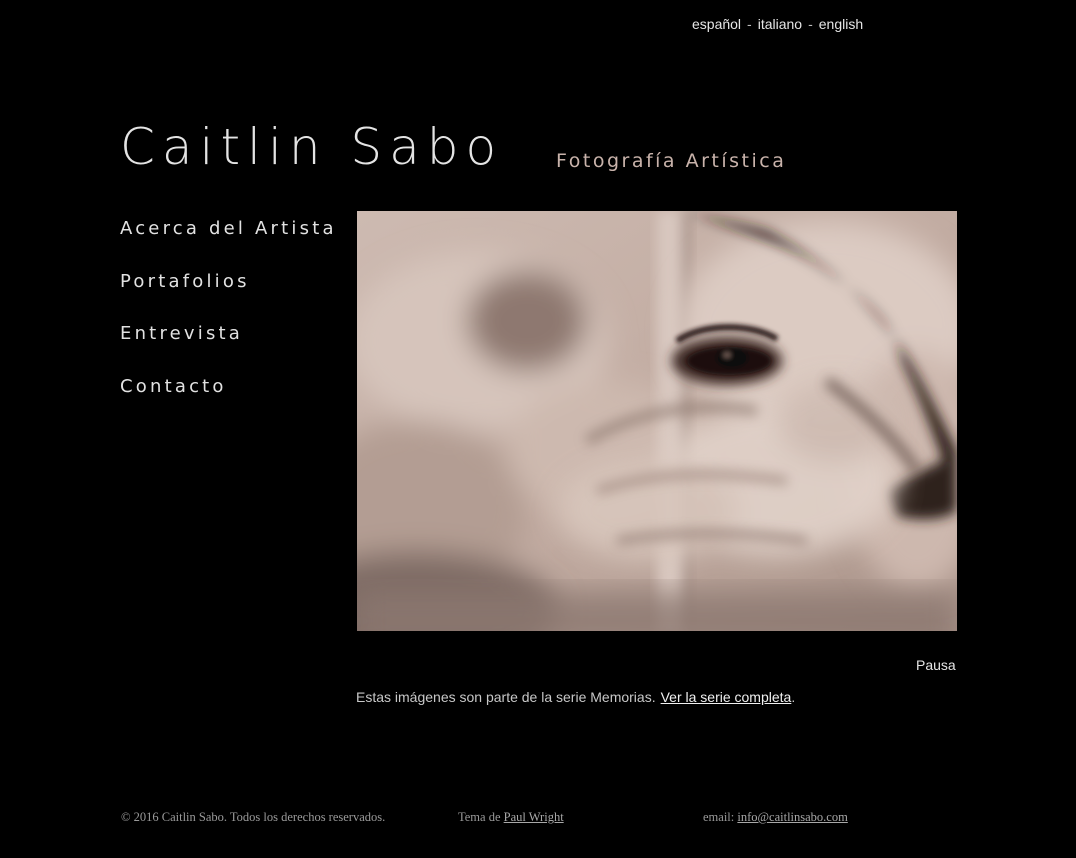  I want to click on slideshow-pause-button: Pausa, so click(936, 665).